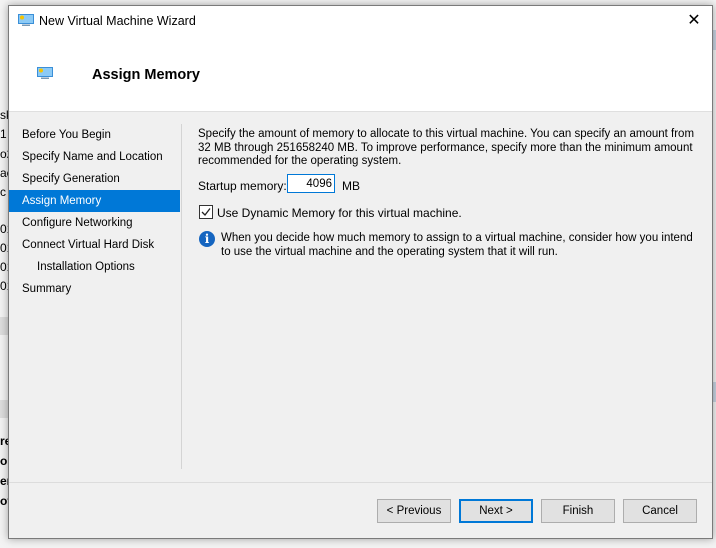 The height and width of the screenshot is (548, 716). I want to click on next-button: Next >, so click(496, 511).